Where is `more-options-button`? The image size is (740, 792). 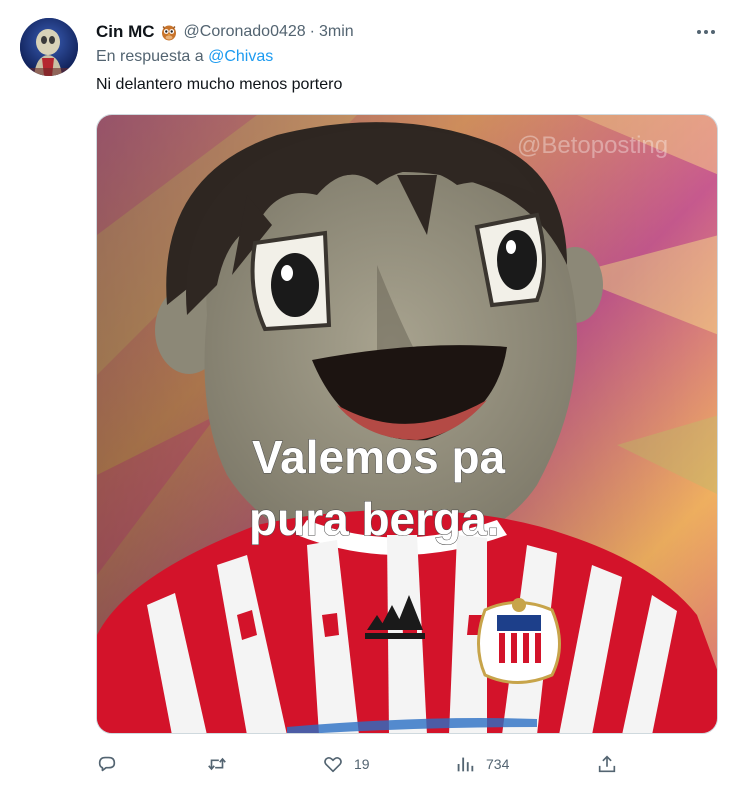
more-options-button is located at coordinates (706, 32).